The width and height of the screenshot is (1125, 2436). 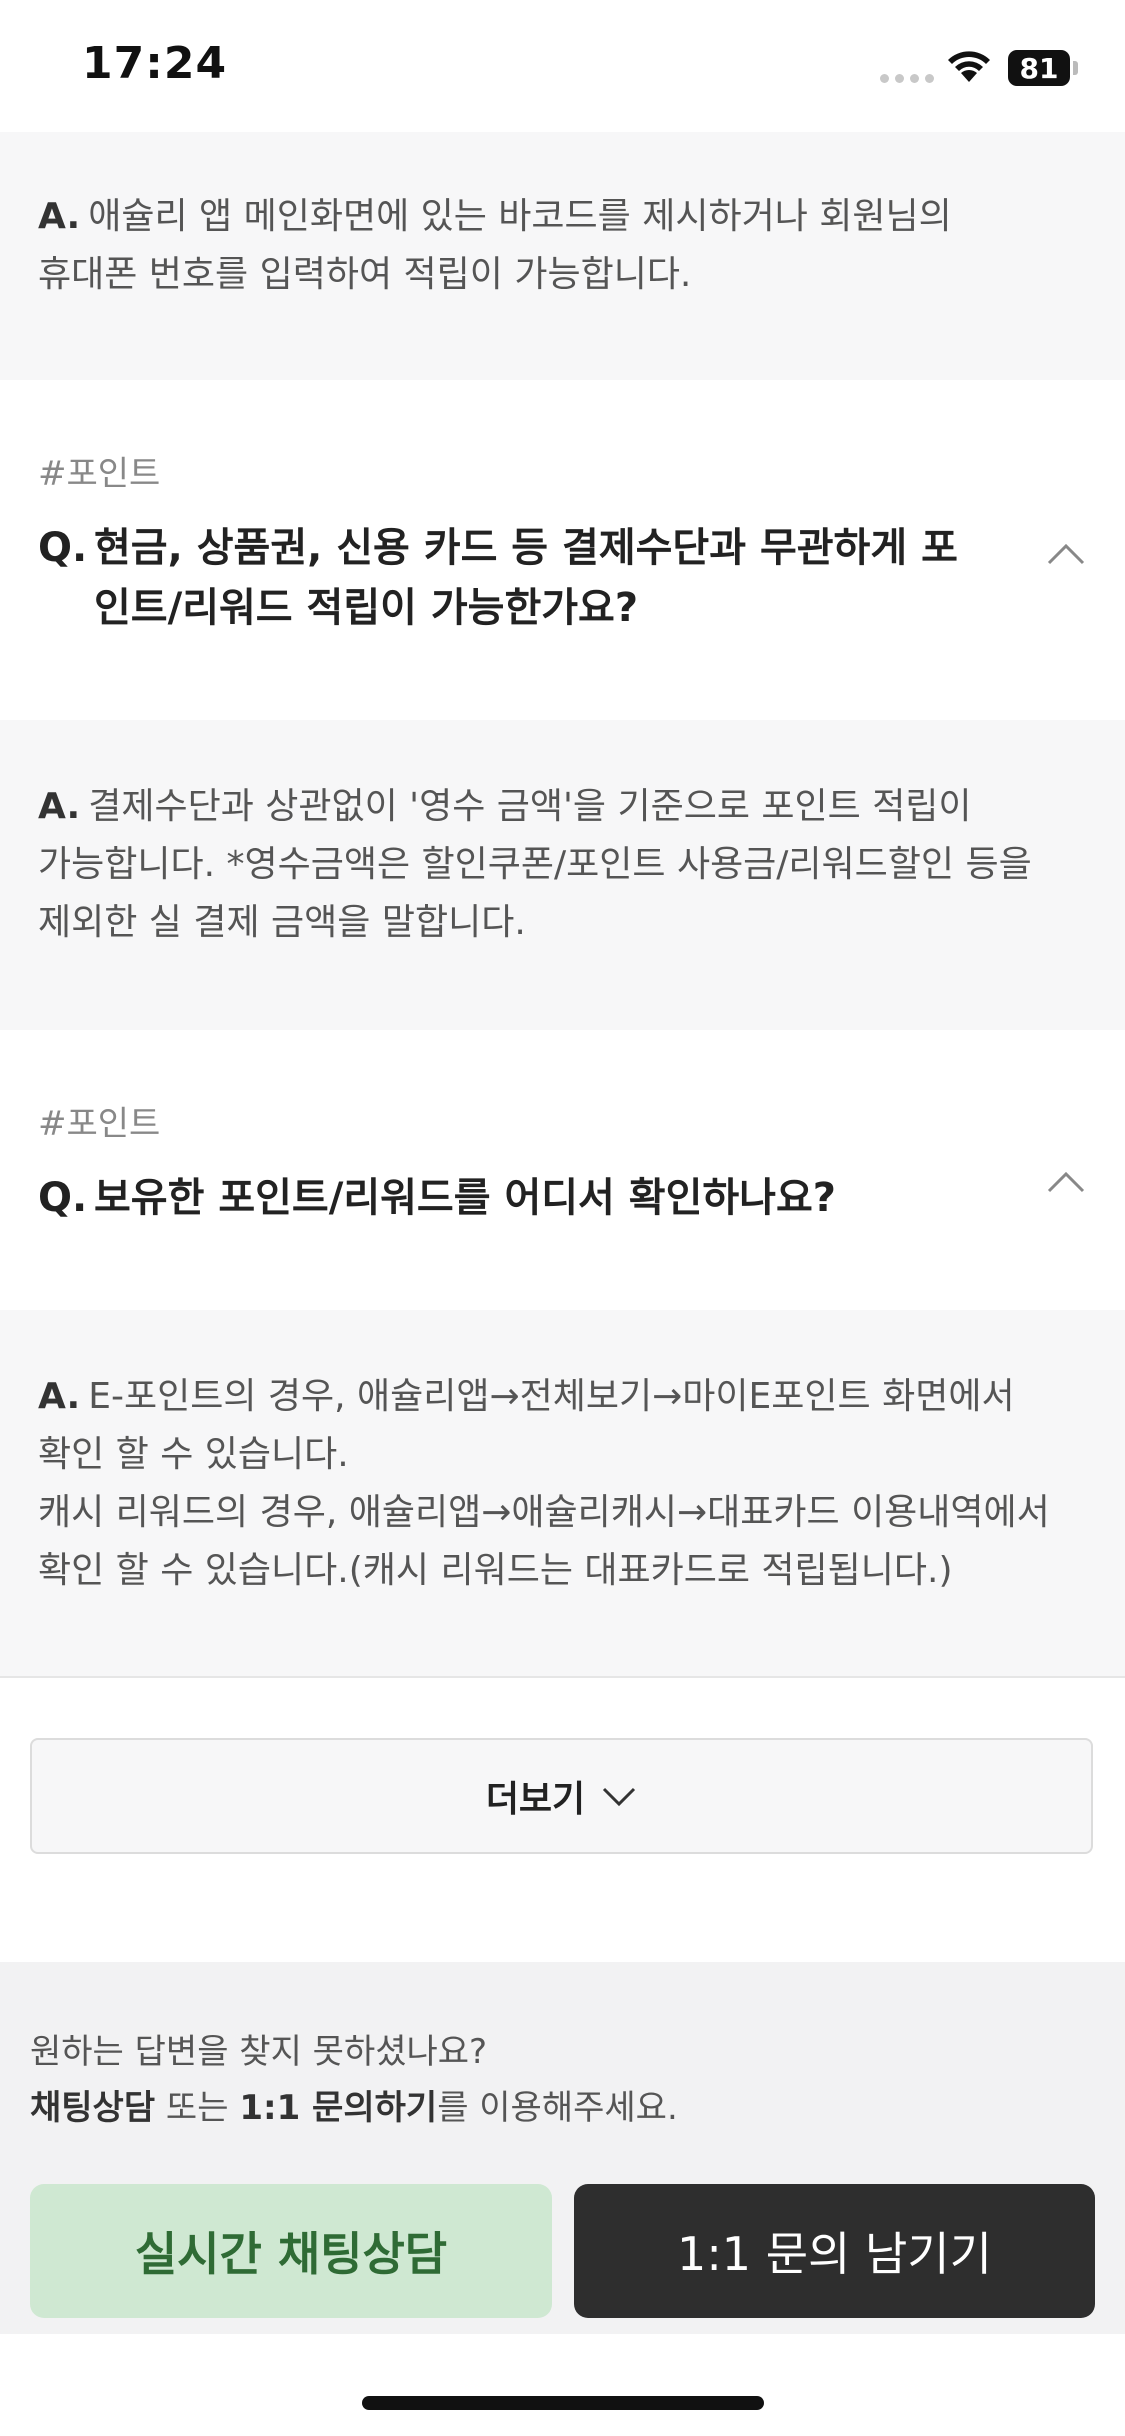 I want to click on more-button: 더보기, so click(x=561, y=1796).